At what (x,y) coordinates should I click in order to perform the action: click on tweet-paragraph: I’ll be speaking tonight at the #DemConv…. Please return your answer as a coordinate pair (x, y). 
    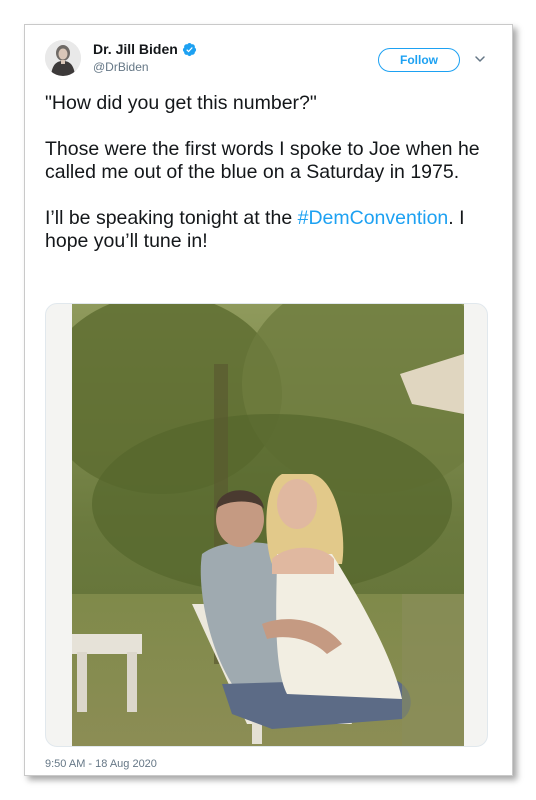
    Looking at the image, I should click on (265, 230).